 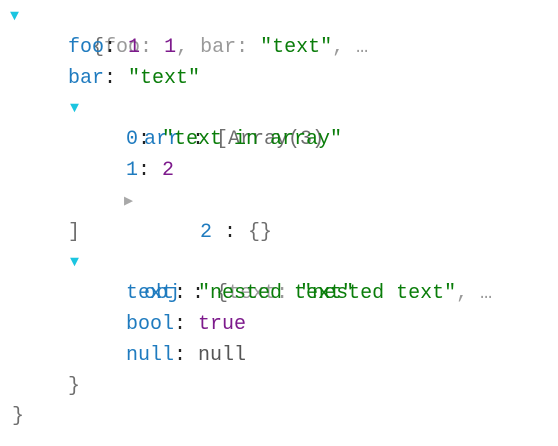 What do you see at coordinates (74, 386) in the screenshot?
I see `object-close-brace: }` at bounding box center [74, 386].